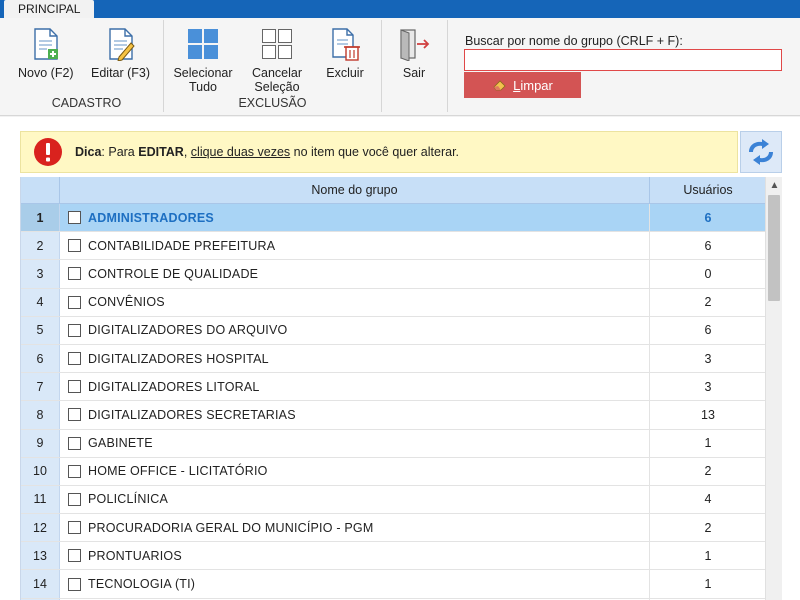 This screenshot has height=600, width=800. Describe the element at coordinates (126, 302) in the screenshot. I see `row-group-name: CONVÊNIOS` at that location.